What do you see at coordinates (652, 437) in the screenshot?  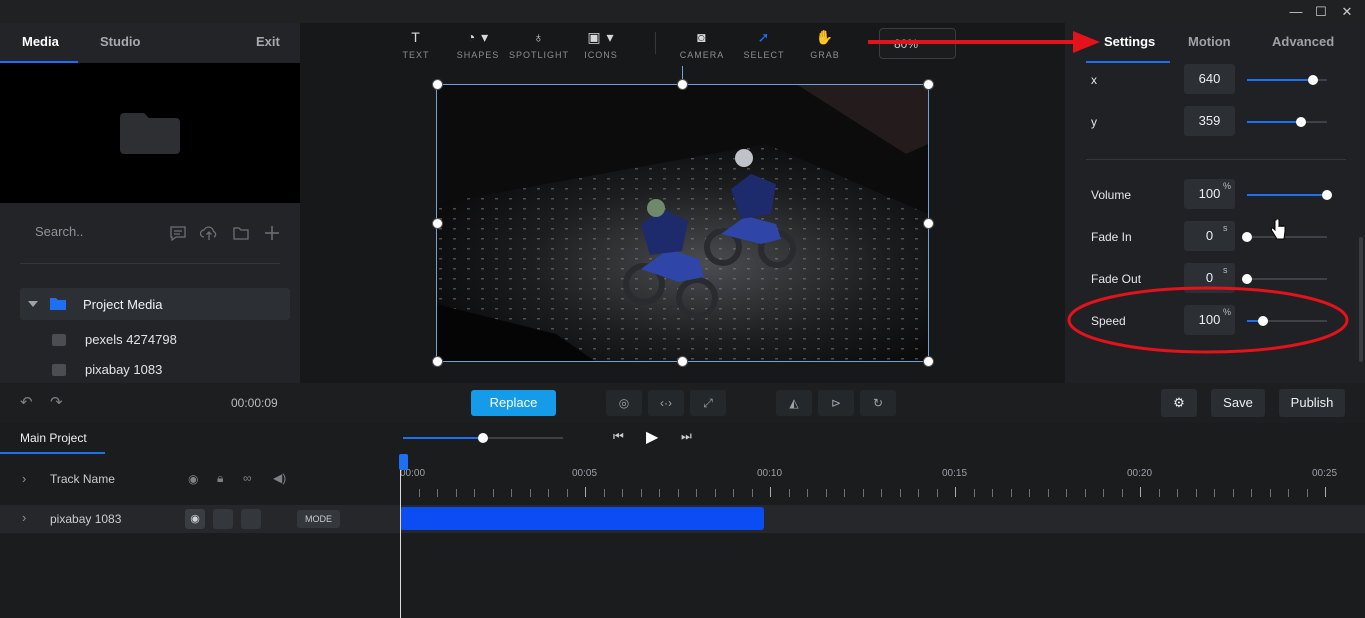 I see `play-icon: ▶` at bounding box center [652, 437].